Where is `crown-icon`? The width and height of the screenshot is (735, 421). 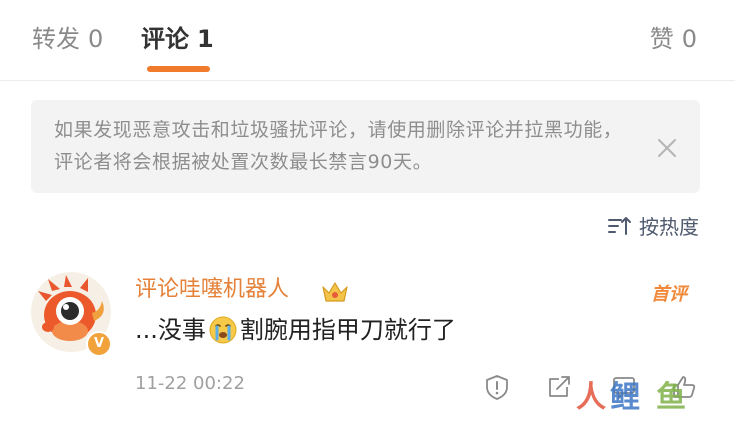 crown-icon is located at coordinates (335, 292).